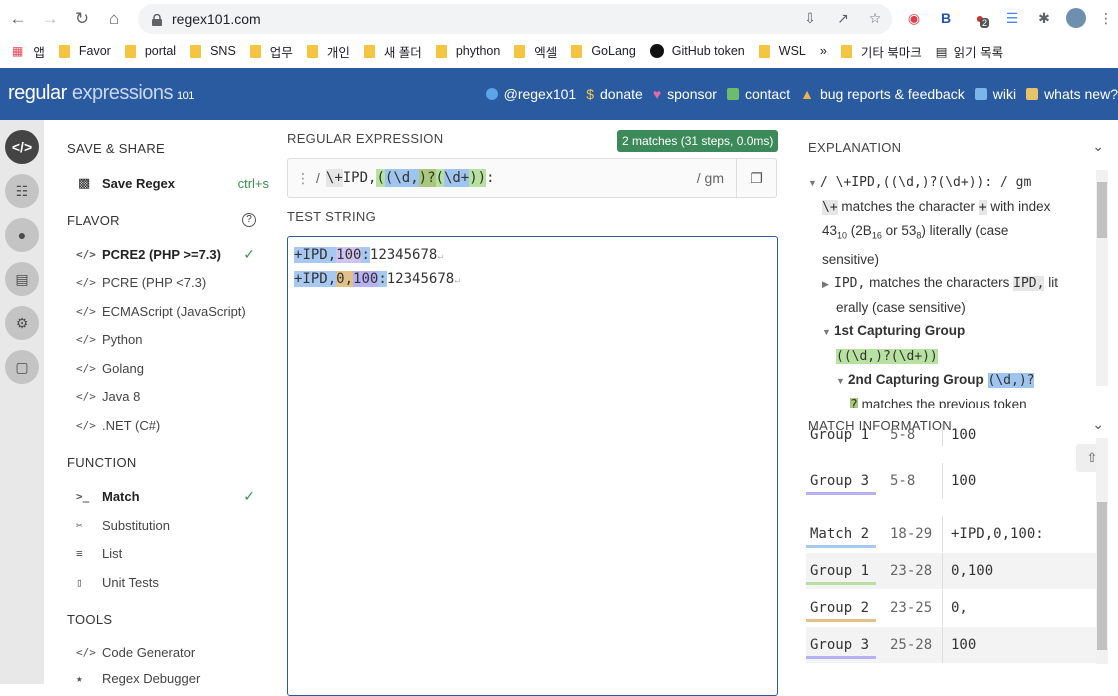 This screenshot has height=696, width=1118. Describe the element at coordinates (758, 94) in the screenshot. I see `contact-link: contact` at that location.